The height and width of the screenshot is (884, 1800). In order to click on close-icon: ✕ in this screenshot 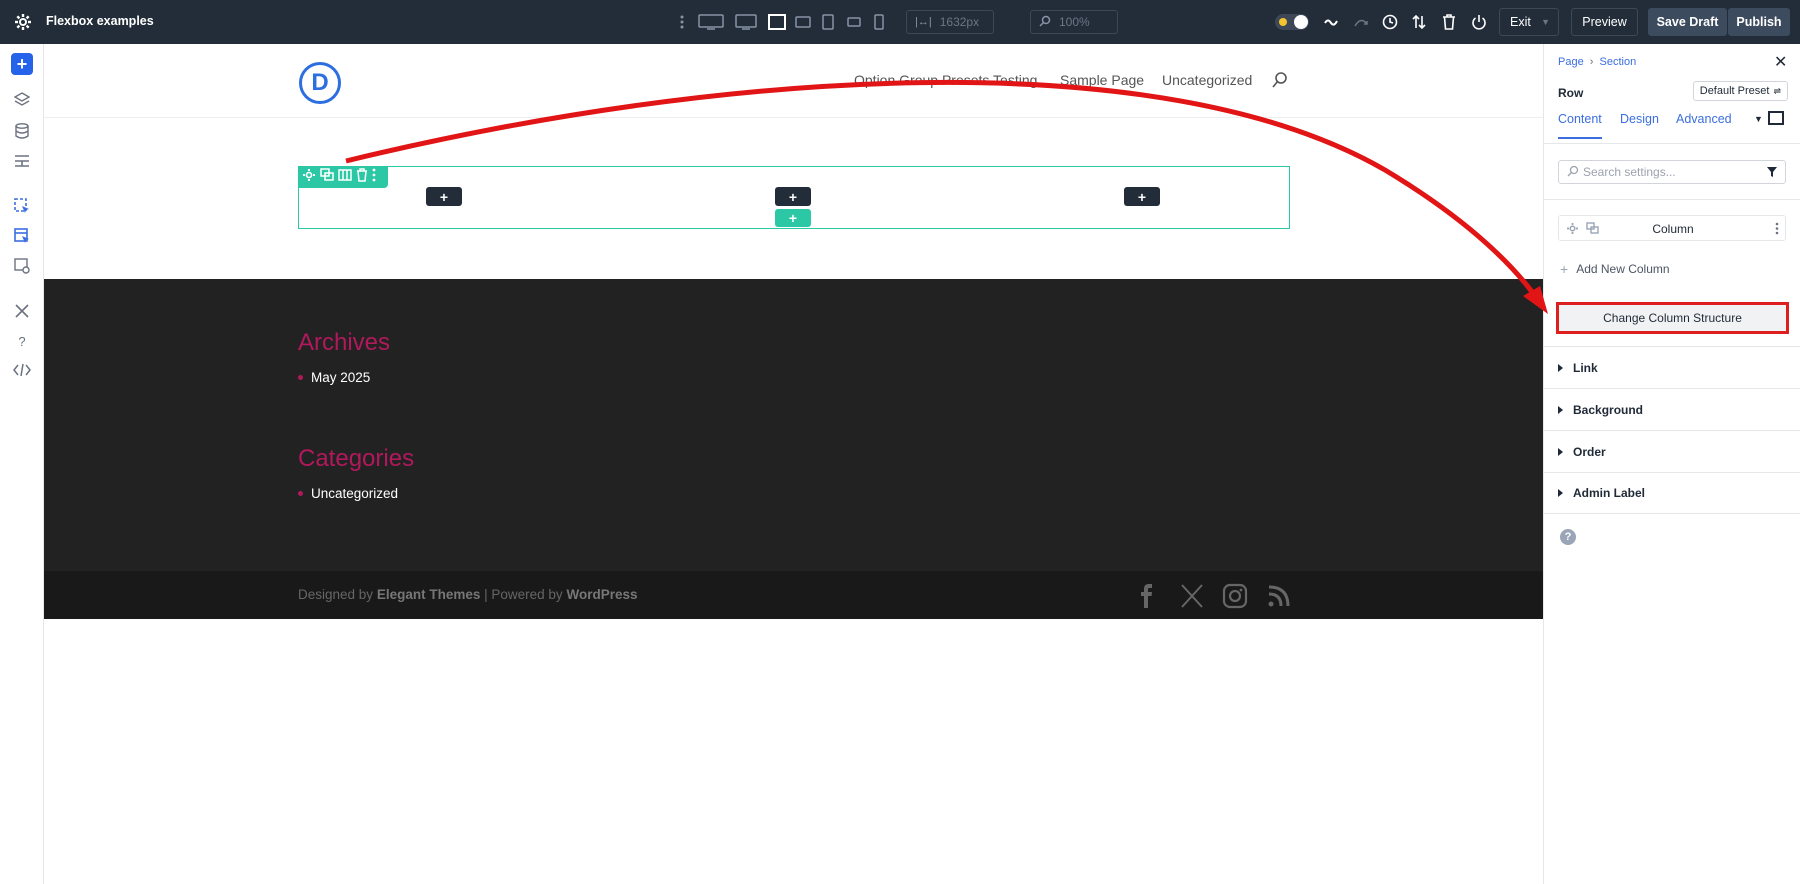, I will do `click(1781, 63)`.